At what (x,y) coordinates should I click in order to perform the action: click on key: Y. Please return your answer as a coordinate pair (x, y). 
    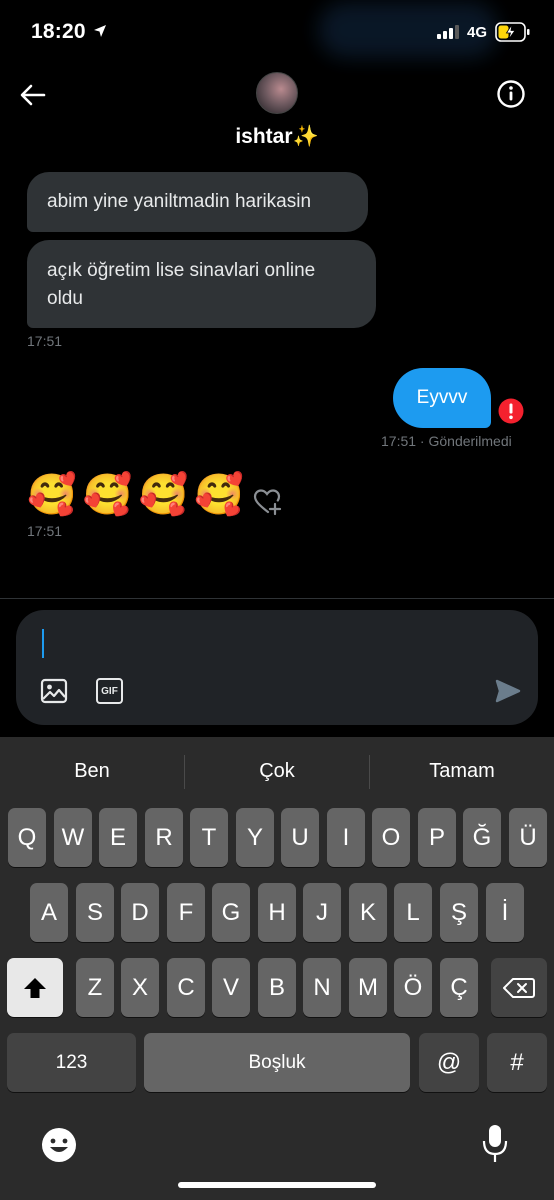
    Looking at the image, I should click on (255, 837).